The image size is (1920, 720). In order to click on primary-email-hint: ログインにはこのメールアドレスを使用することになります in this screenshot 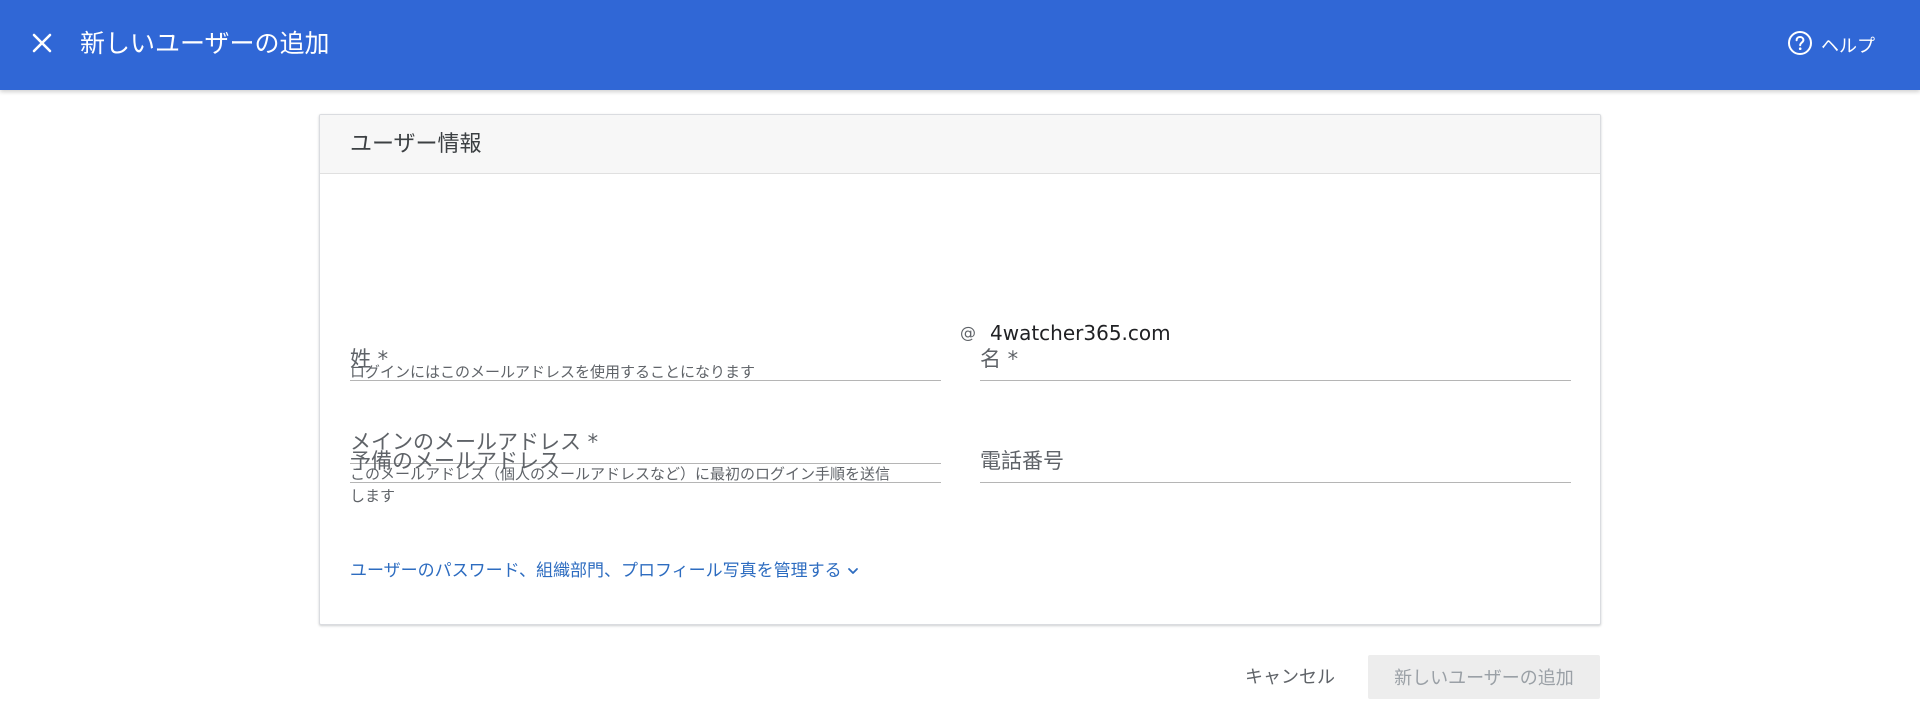, I will do `click(553, 372)`.